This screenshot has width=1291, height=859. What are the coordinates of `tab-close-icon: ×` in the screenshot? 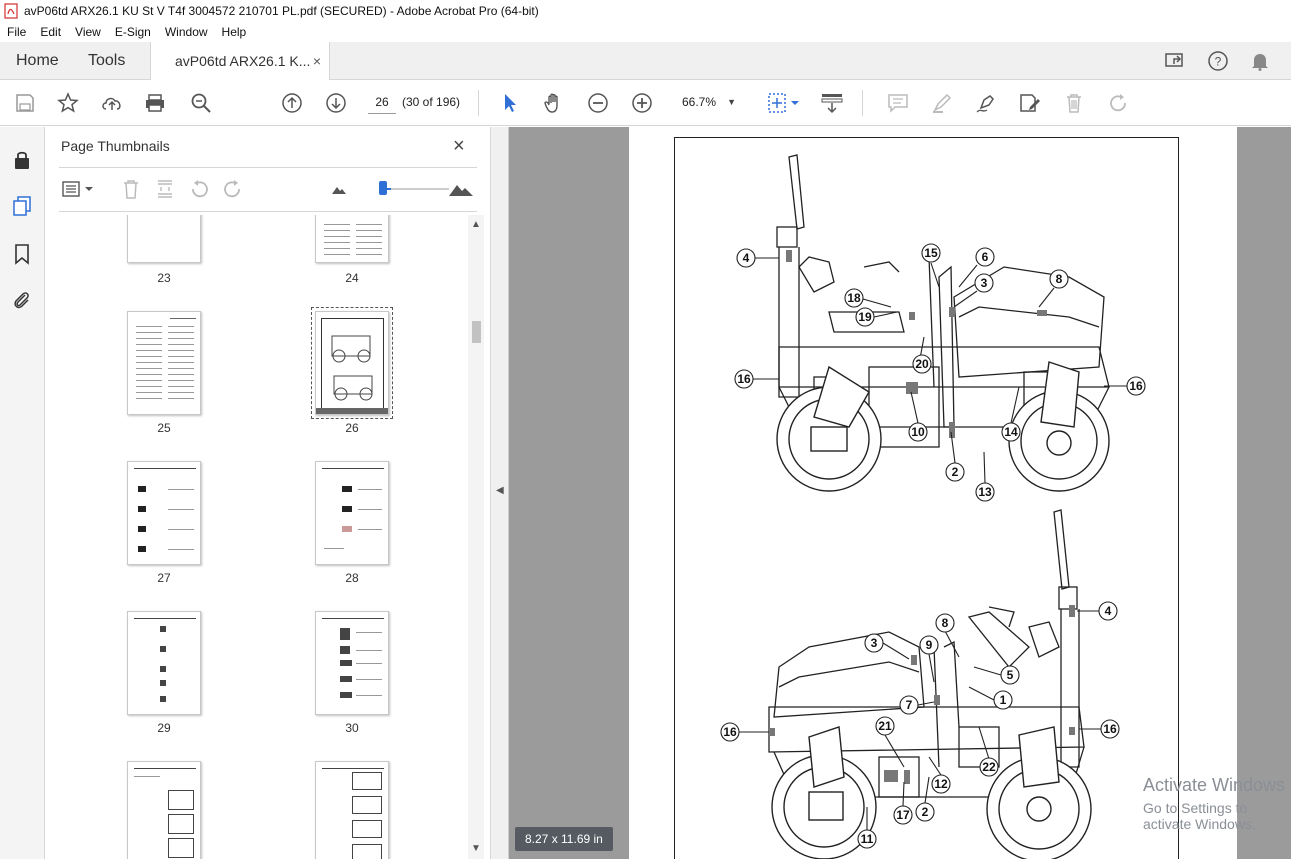 It's located at (317, 61).